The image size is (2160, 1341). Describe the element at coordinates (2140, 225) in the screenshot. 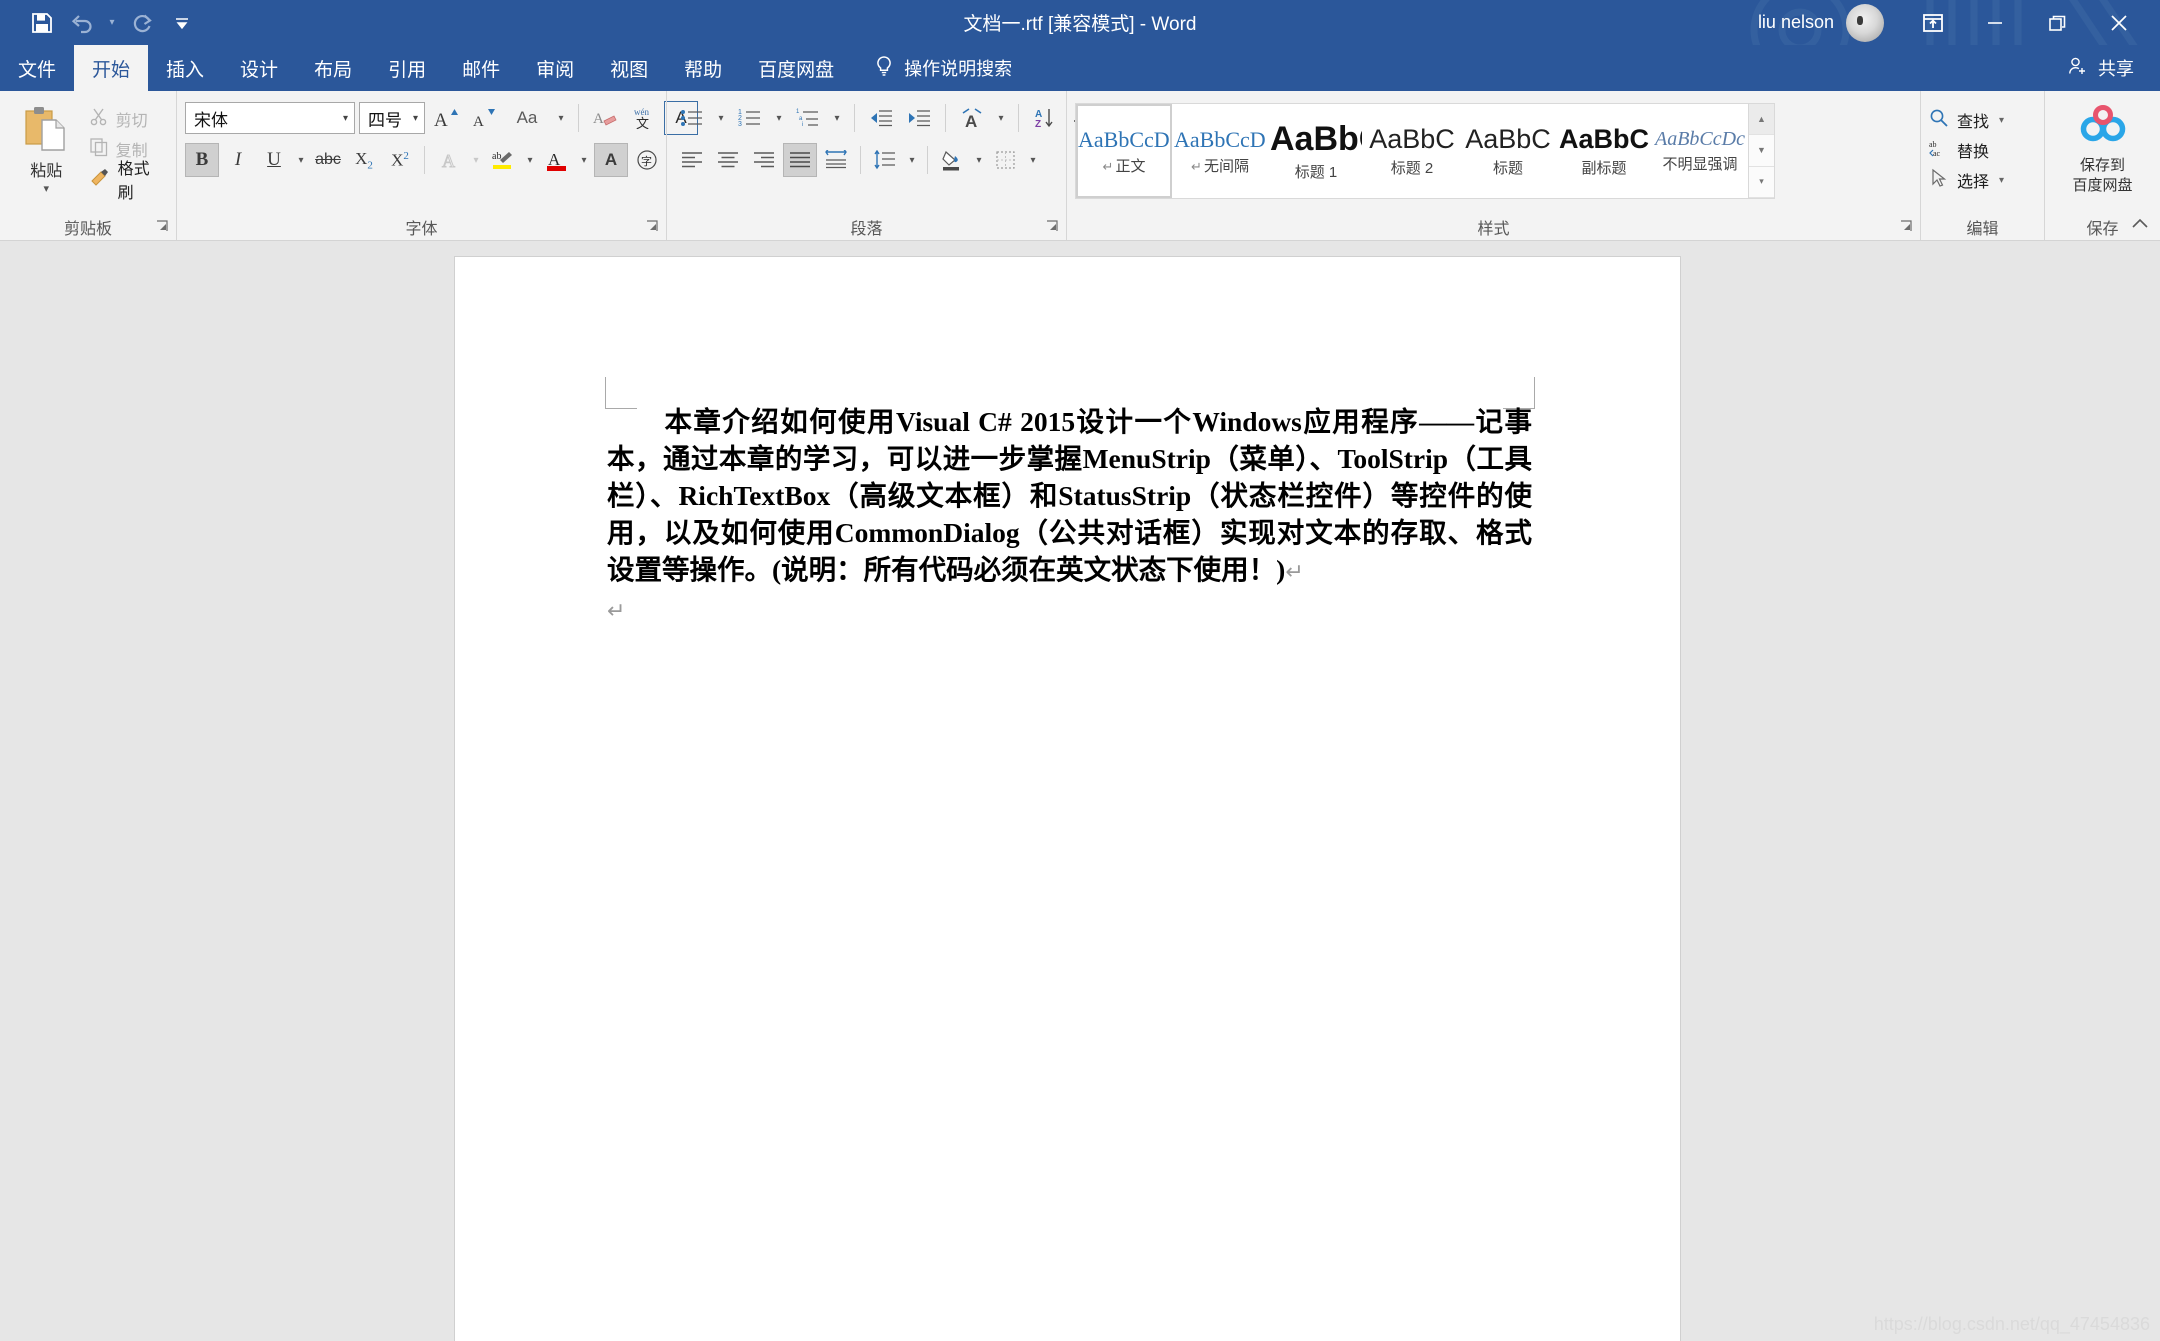

I see `collapse-ribbon-icon` at that location.